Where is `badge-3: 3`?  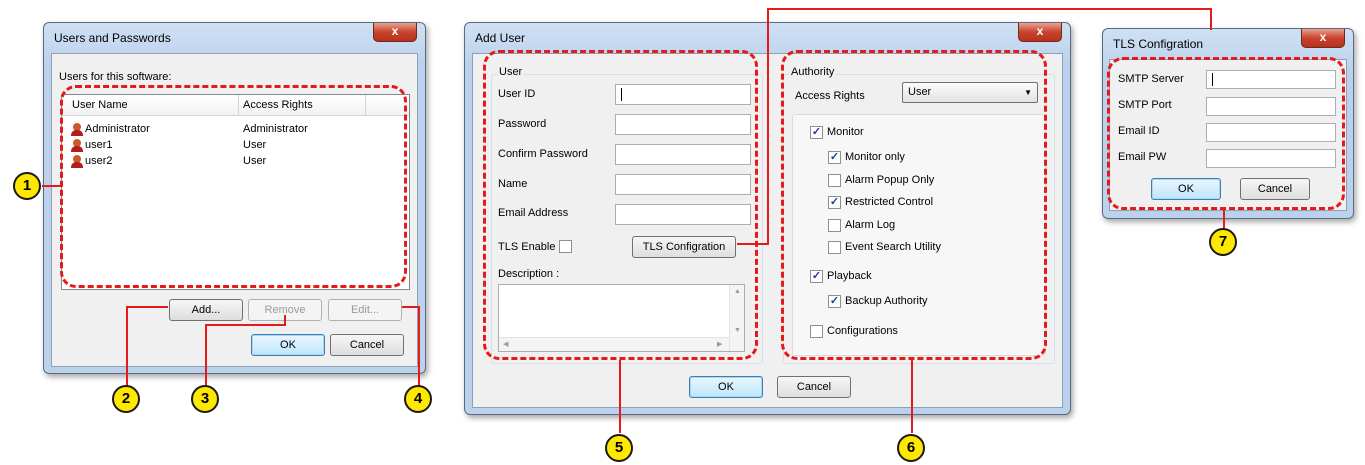 badge-3: 3 is located at coordinates (205, 399).